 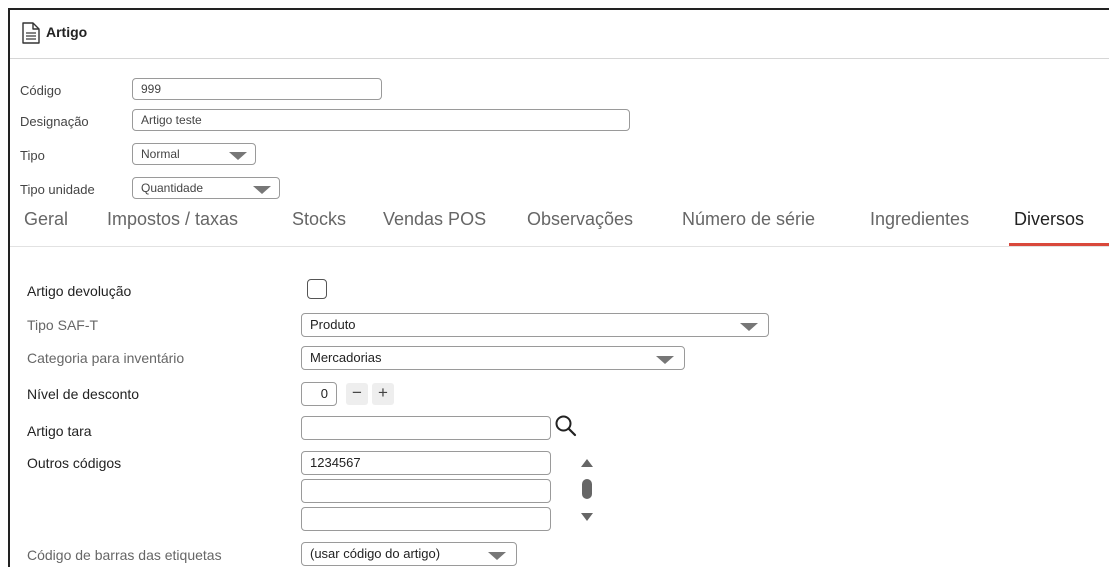 What do you see at coordinates (535, 325) in the screenshot?
I see `tipo-saft-select: Produto` at bounding box center [535, 325].